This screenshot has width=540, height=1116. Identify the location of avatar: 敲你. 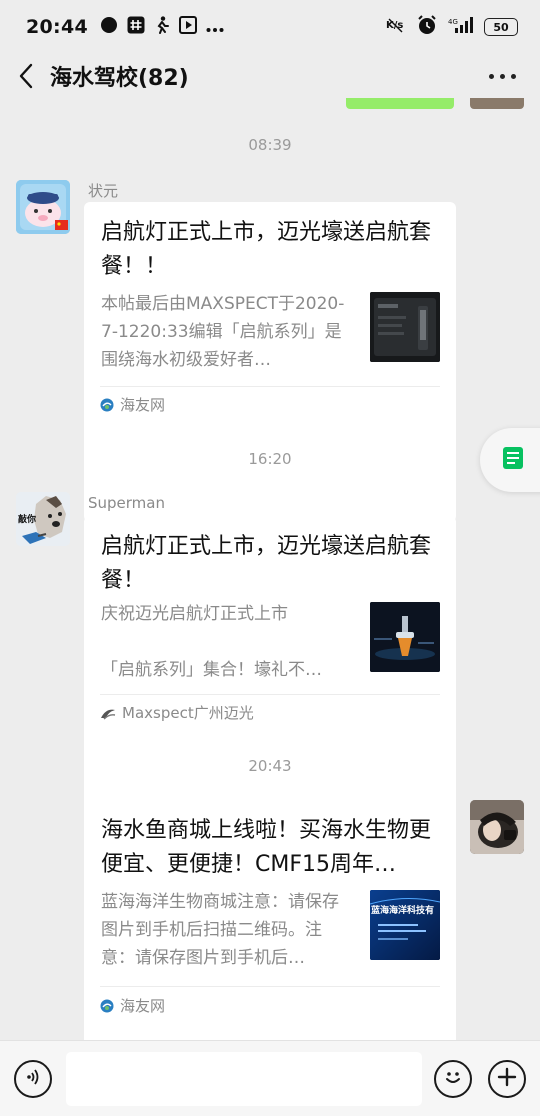
(43, 519).